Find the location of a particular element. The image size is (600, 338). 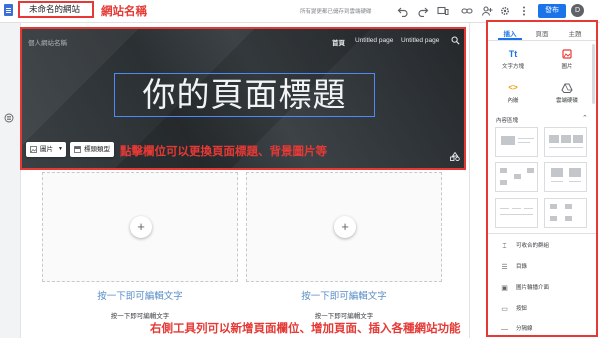

collapsible-group-icon: ⌶ is located at coordinates (504, 246).